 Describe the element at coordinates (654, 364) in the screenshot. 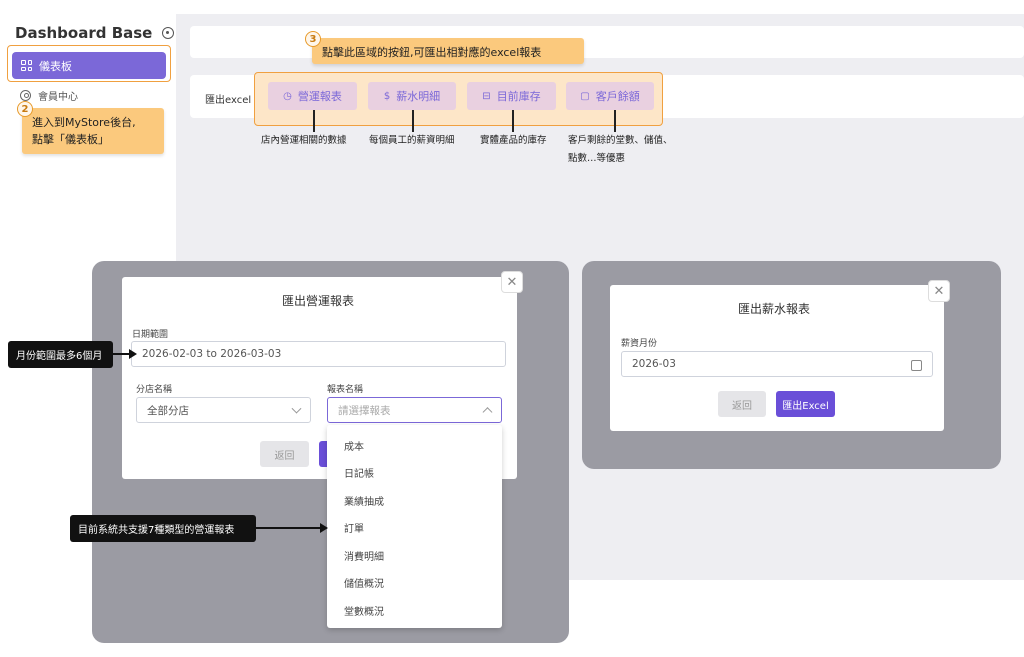

I see `input-value: 2026-03` at that location.